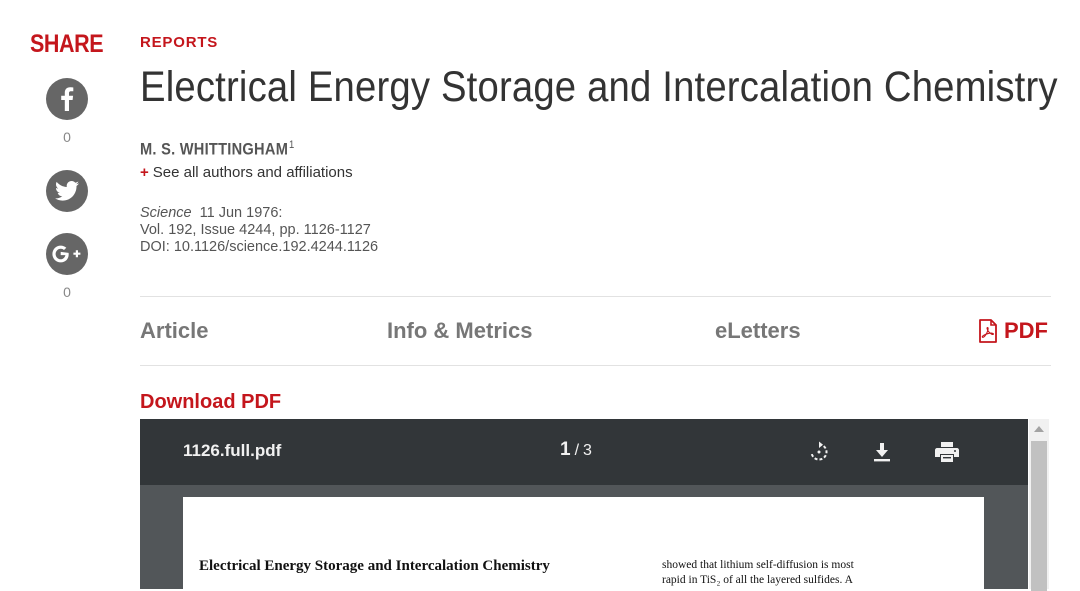  I want to click on rotate-button, so click(819, 452).